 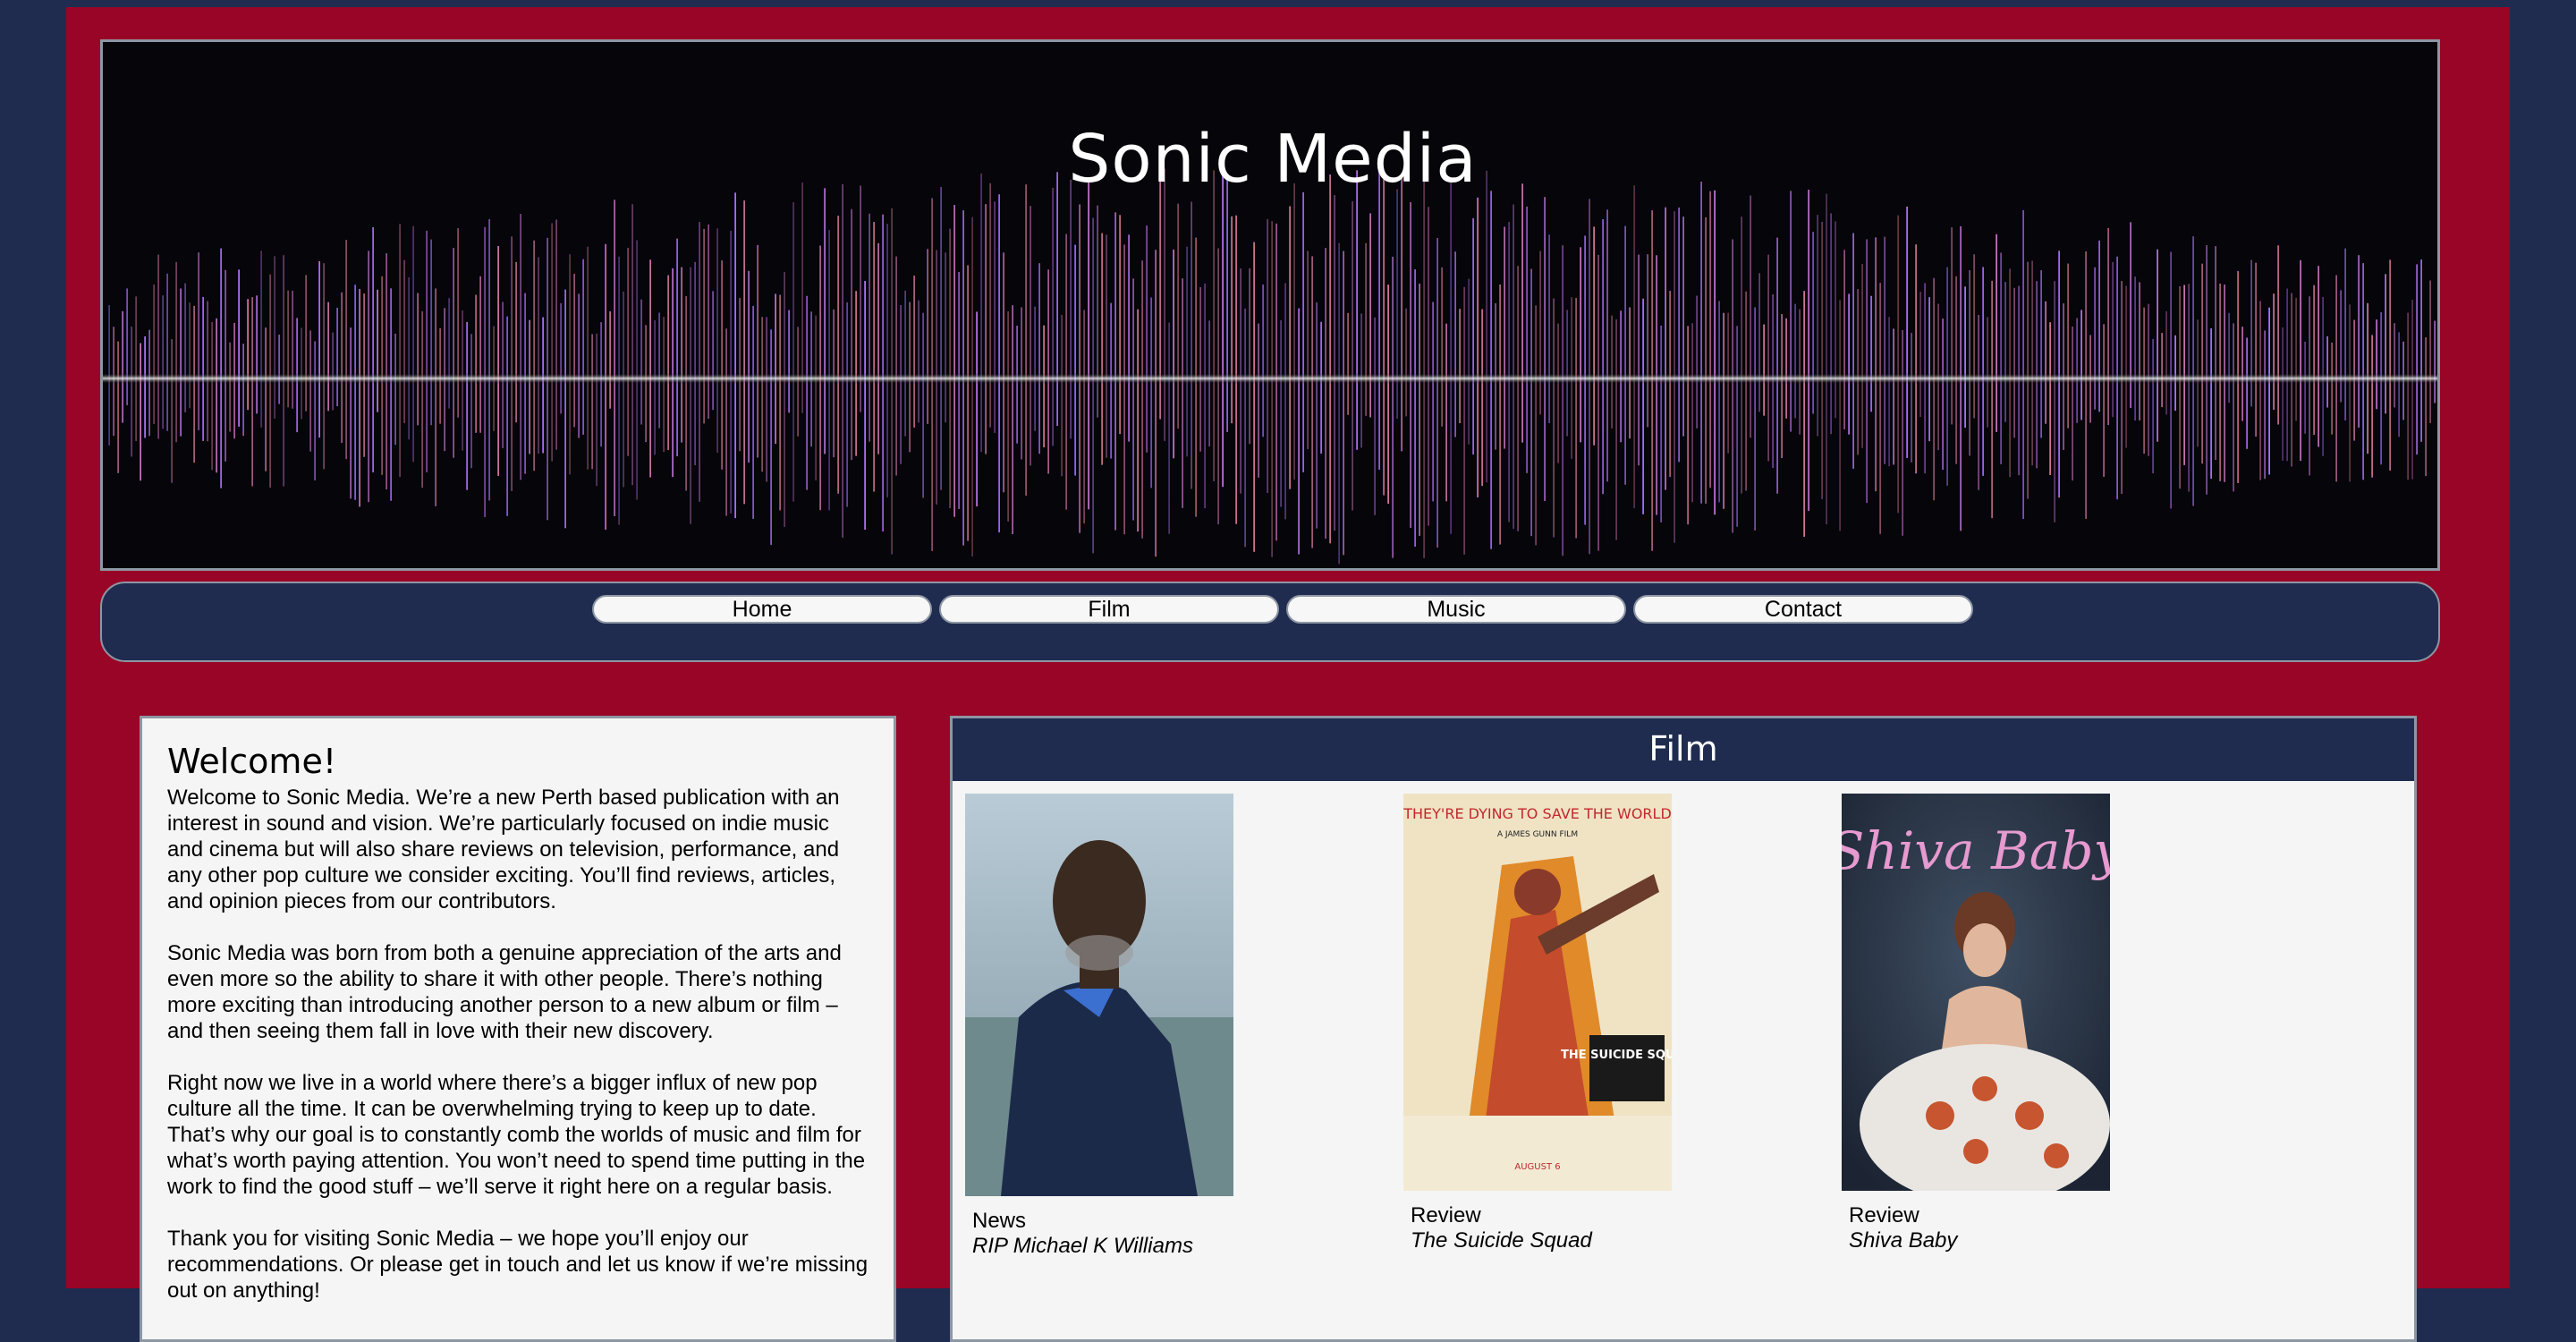 I want to click on nav-music-button: Music, so click(x=1456, y=609).